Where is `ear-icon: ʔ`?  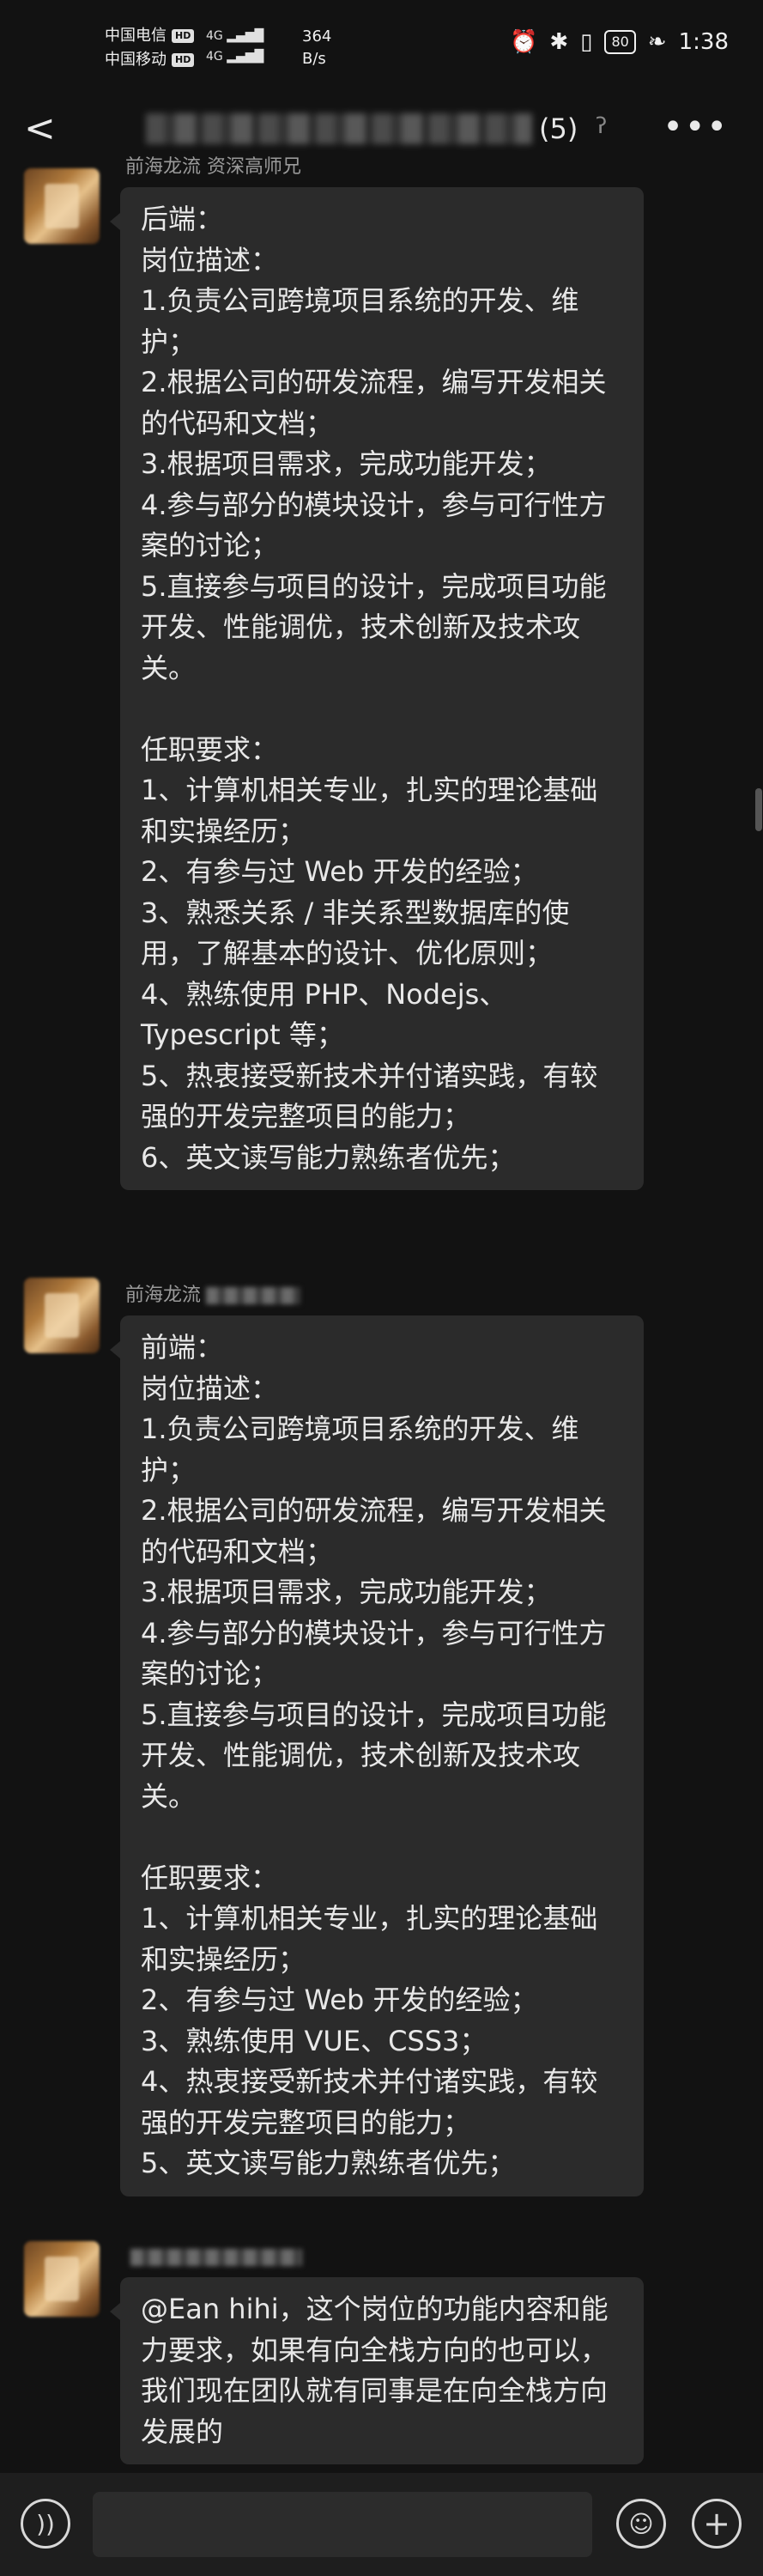
ear-icon: ʔ is located at coordinates (602, 126).